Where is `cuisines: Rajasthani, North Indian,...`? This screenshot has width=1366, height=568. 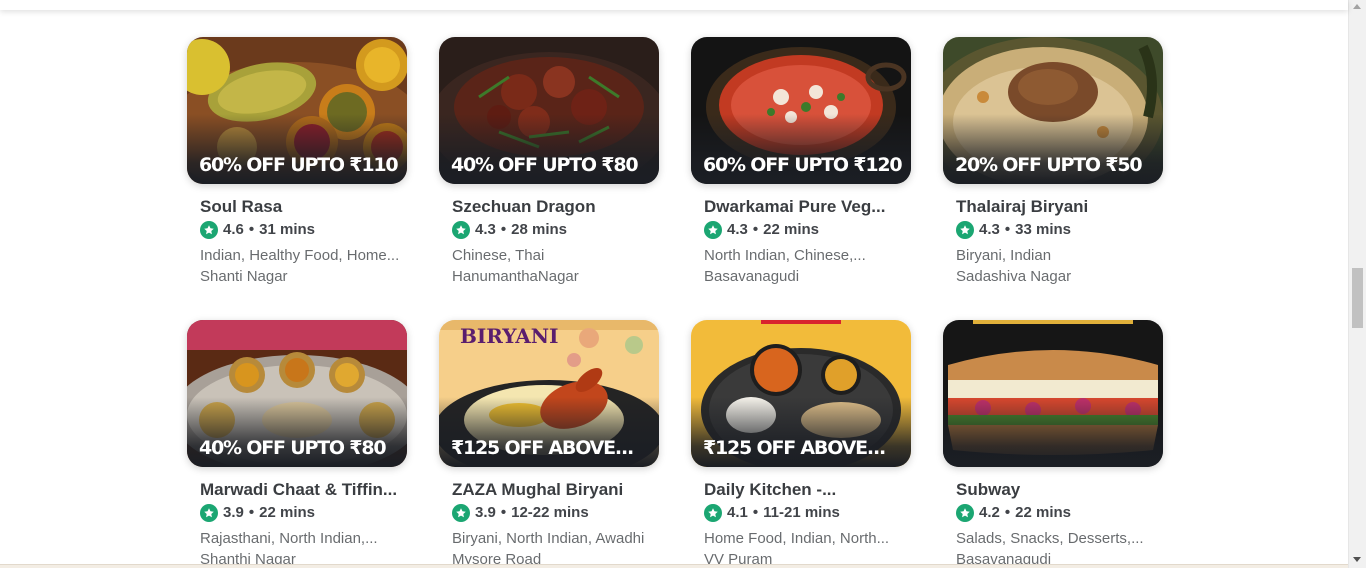 cuisines: Rajasthani, North Indian,... is located at coordinates (289, 538).